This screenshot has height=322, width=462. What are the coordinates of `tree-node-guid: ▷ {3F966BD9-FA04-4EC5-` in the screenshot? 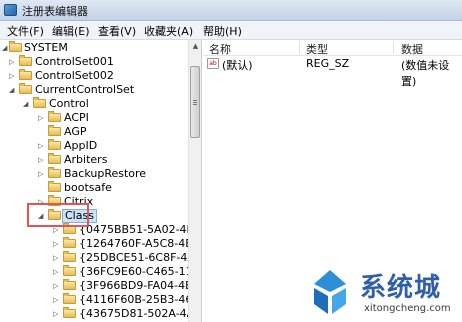 It's located at (94, 286).